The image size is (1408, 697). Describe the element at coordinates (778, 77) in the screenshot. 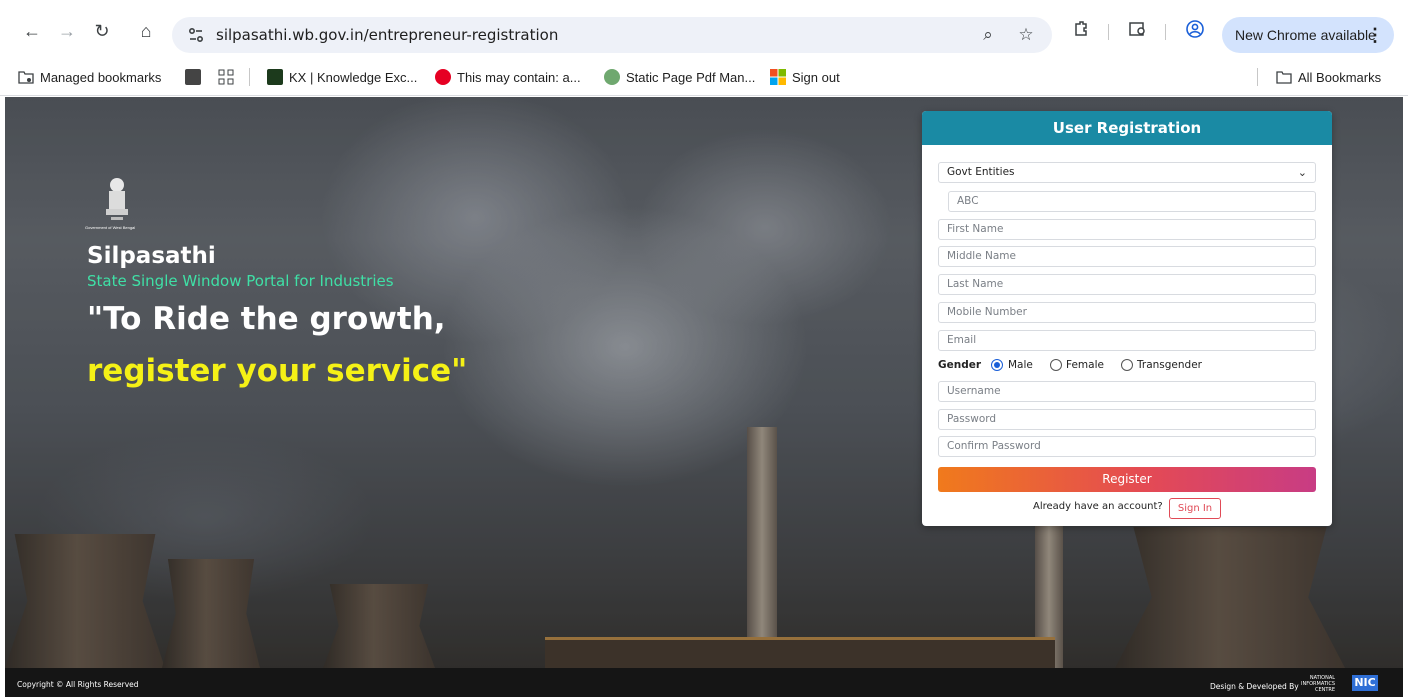

I see `microsoft-icon` at that location.